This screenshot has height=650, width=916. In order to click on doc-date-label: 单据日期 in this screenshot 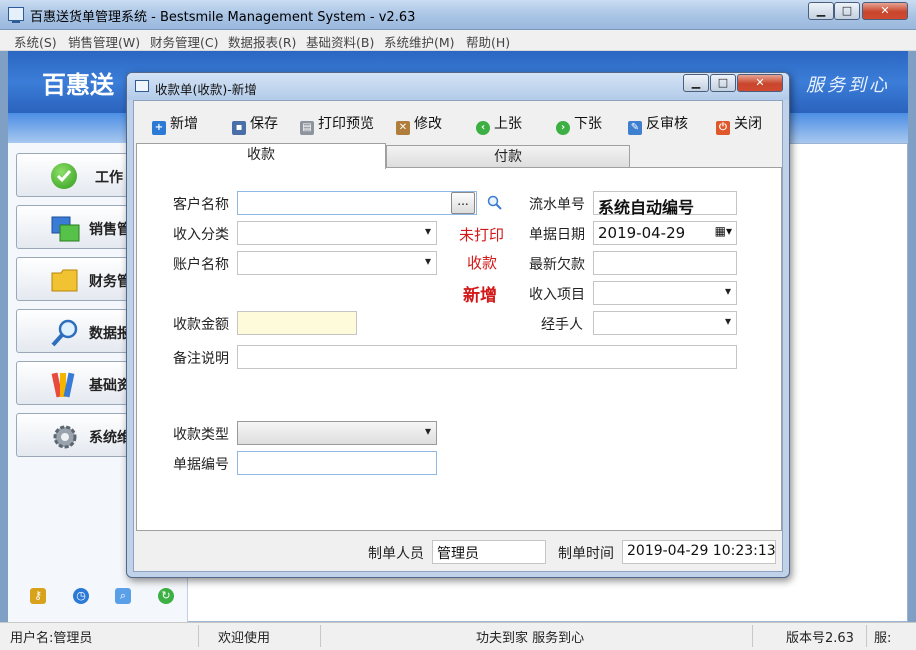, I will do `click(557, 235)`.